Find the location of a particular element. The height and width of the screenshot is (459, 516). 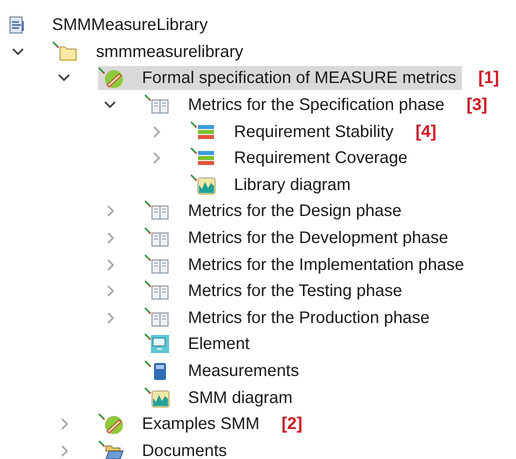

tree-item: Metrics for the Design phase is located at coordinates (276, 211).